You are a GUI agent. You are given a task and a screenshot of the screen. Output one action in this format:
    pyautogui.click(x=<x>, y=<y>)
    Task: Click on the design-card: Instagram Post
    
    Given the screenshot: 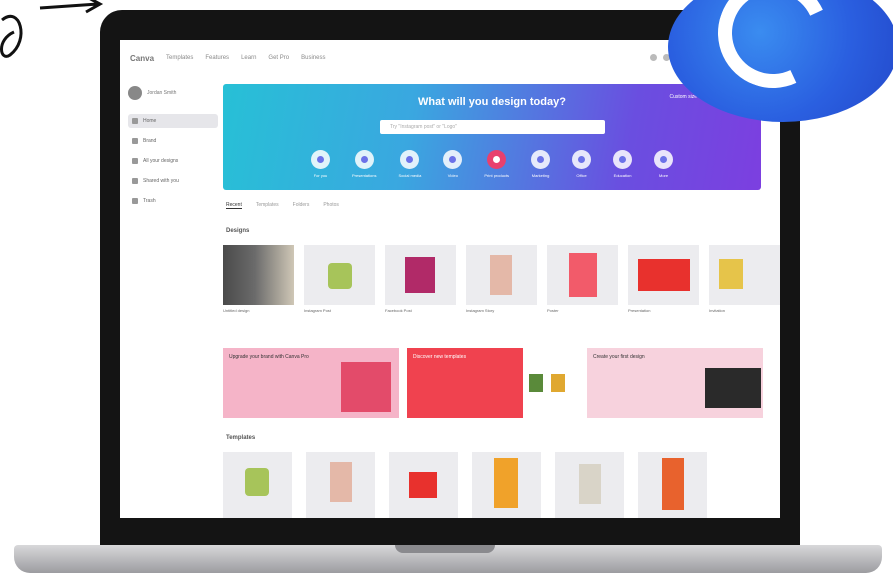 What is the action you would take?
    pyautogui.click(x=339, y=279)
    